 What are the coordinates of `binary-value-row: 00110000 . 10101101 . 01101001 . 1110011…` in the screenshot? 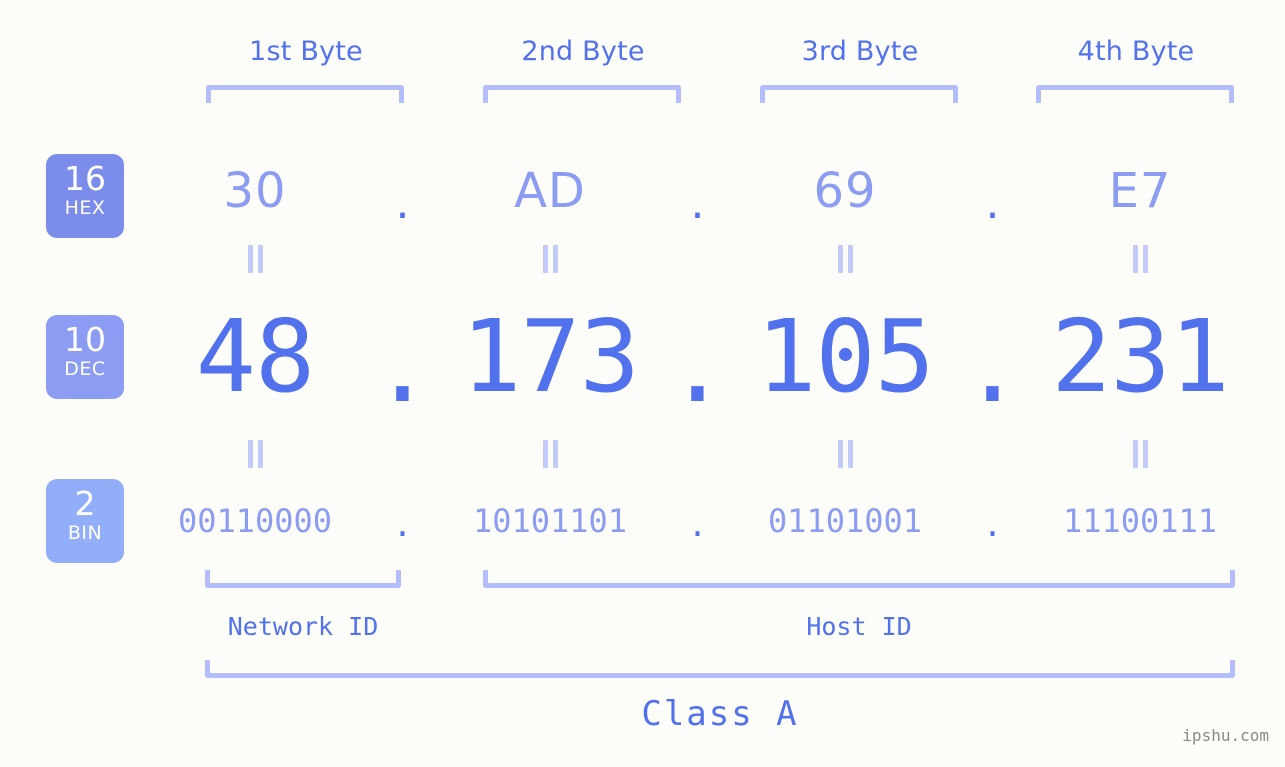 It's located at (705, 521).